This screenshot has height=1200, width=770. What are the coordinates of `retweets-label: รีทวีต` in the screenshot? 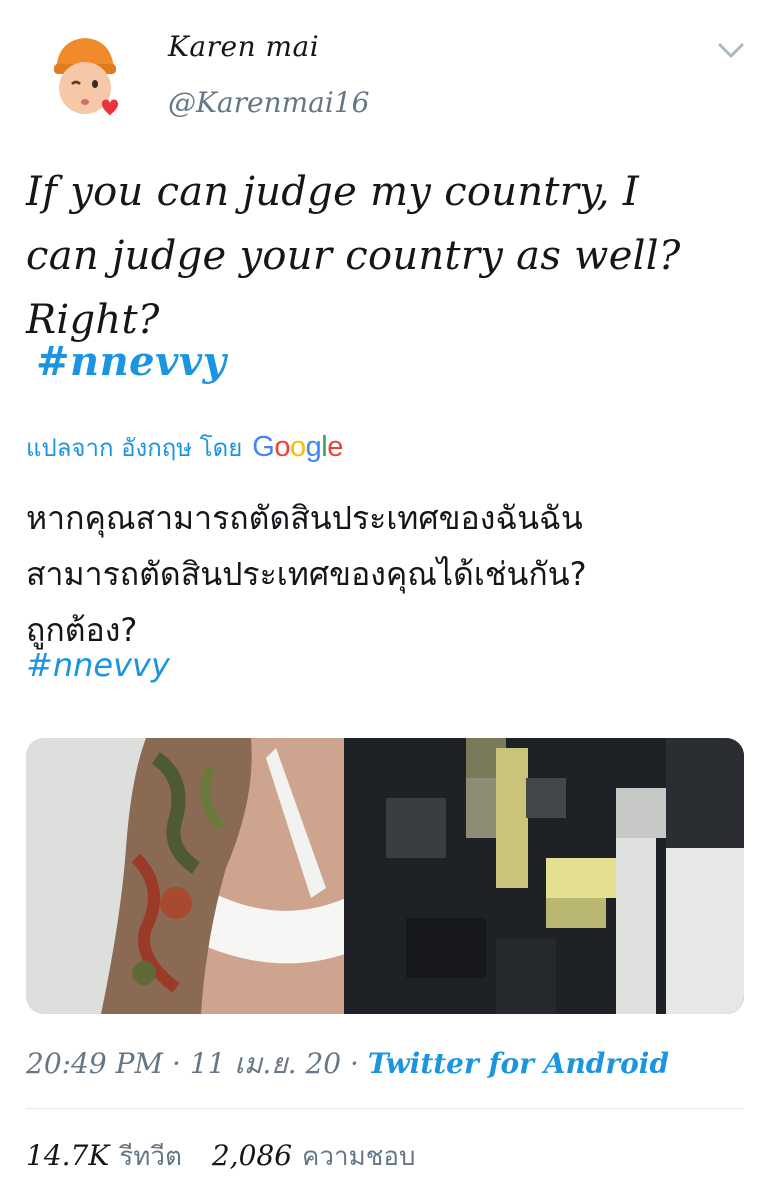 It's located at (150, 1157).